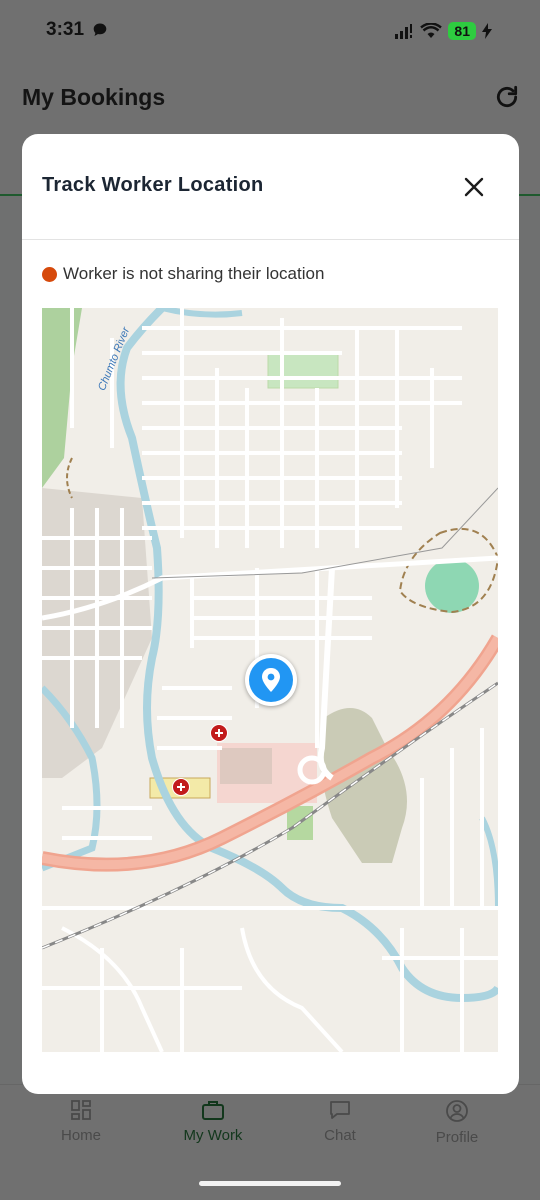 The width and height of the screenshot is (540, 1200). I want to click on nav-label-my-work: My Work, so click(213, 1135).